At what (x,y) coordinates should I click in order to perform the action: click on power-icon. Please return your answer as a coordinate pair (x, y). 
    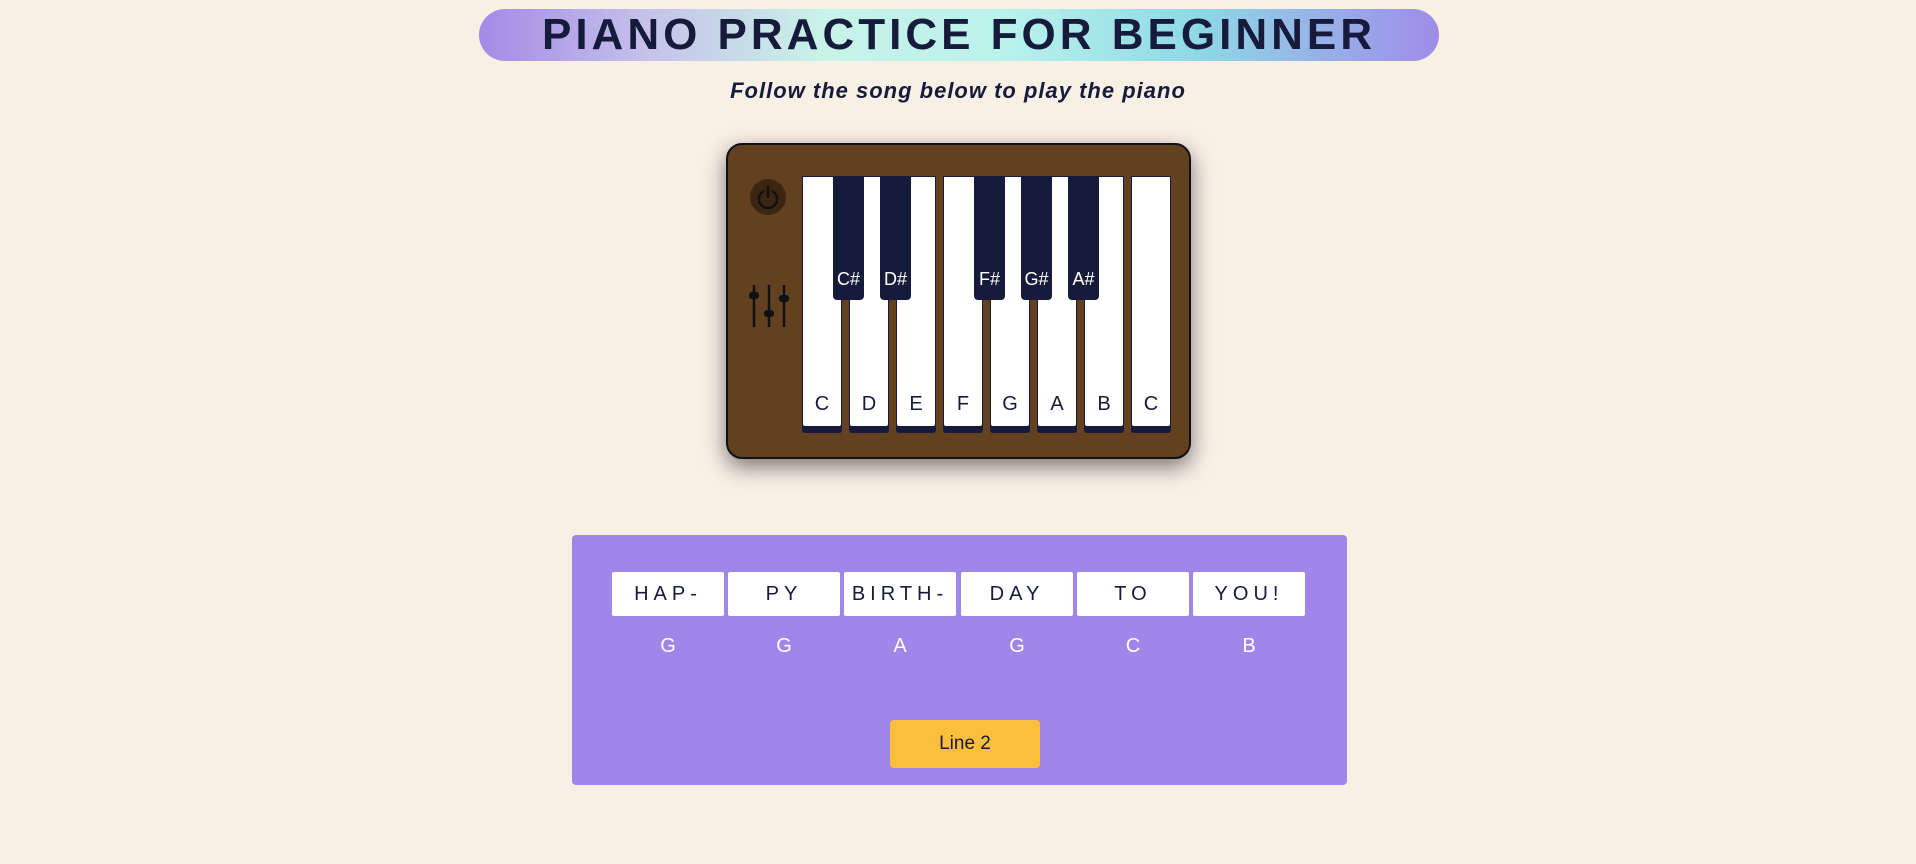
    Looking at the image, I should click on (768, 197).